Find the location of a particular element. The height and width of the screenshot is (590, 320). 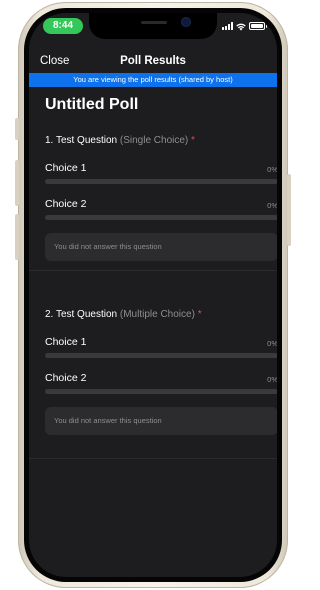

question-label: 2. Test Question (Multiple Choice) * is located at coordinates (123, 314).